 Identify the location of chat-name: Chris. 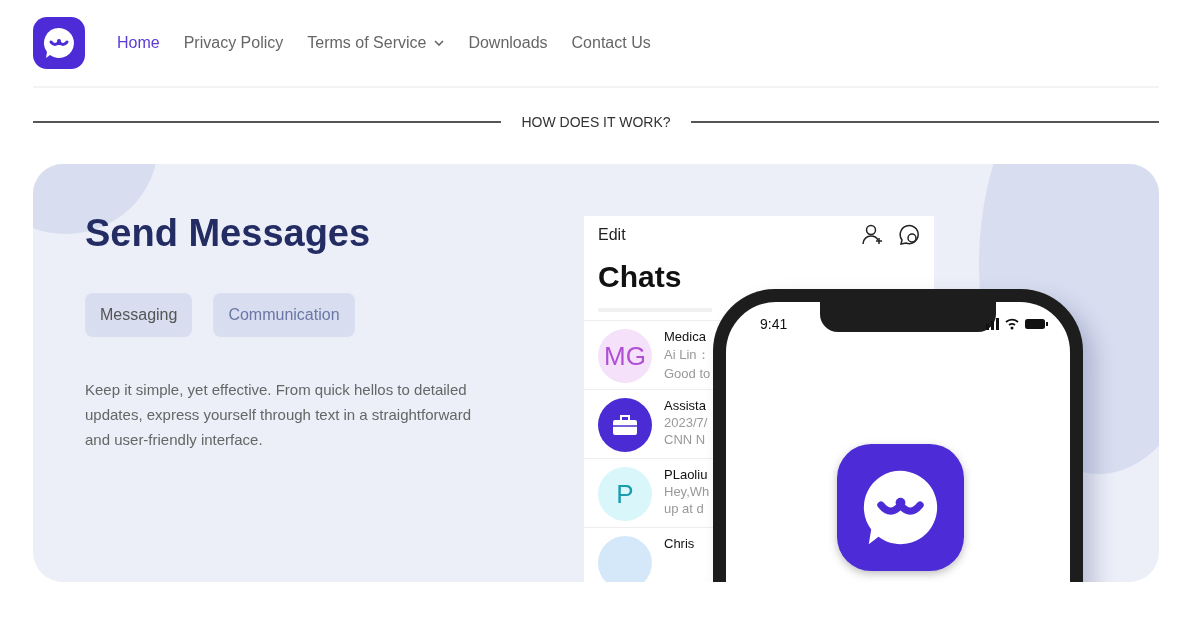
(679, 543).